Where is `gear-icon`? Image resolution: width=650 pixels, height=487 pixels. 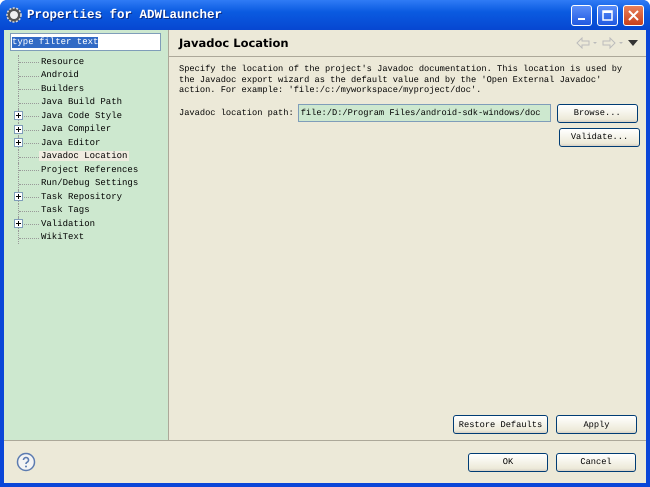 gear-icon is located at coordinates (14, 15).